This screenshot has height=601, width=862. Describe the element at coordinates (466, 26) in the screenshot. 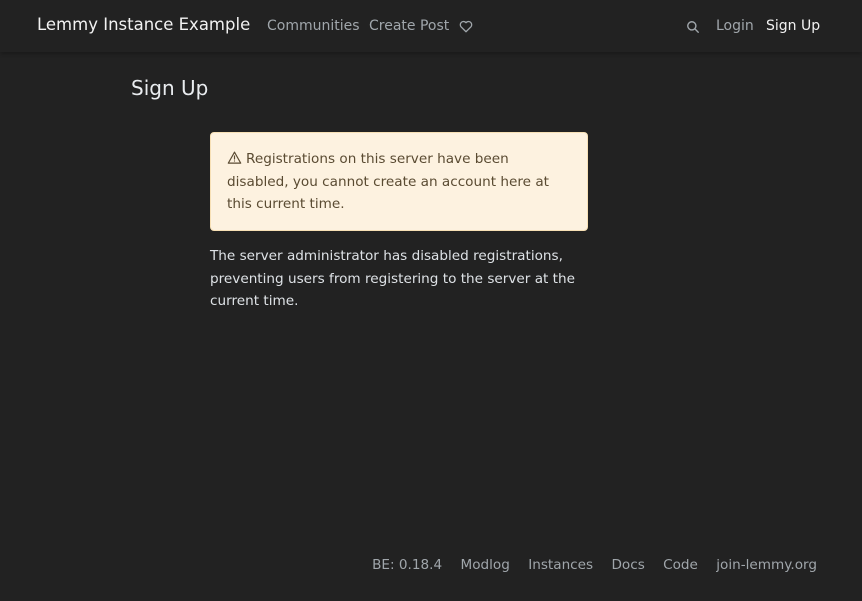

I see `heart-icon` at that location.